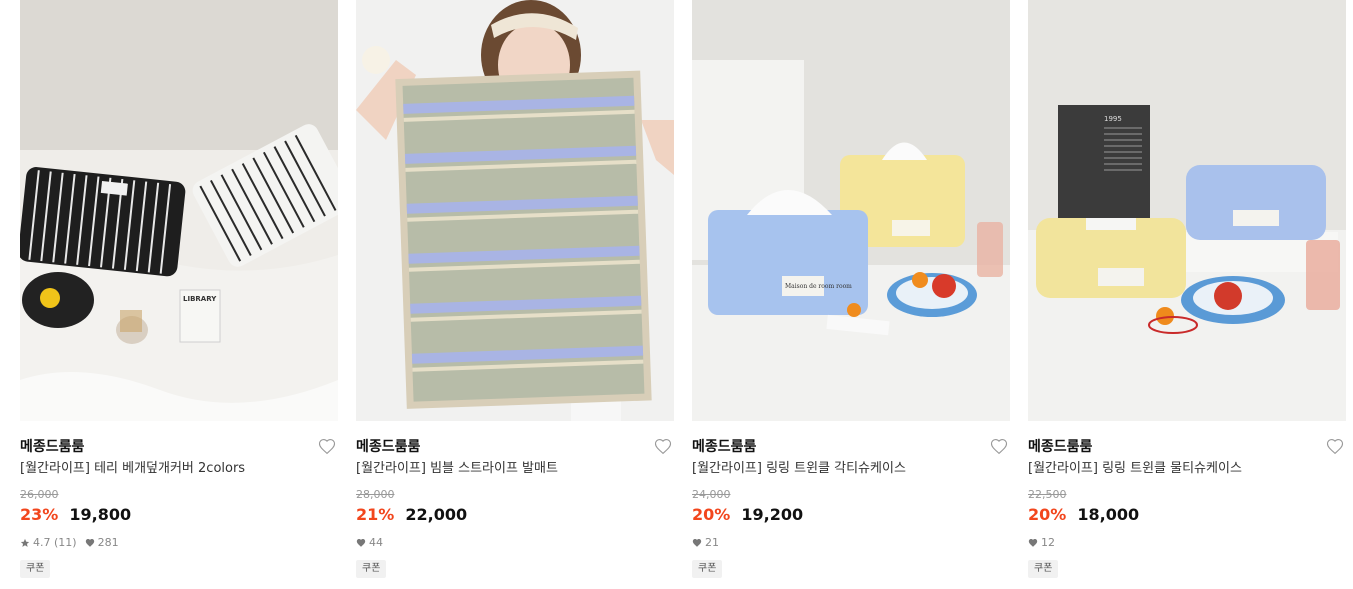 Image resolution: width=1353 pixels, height=589 pixels. I want to click on likes: 44, so click(369, 543).